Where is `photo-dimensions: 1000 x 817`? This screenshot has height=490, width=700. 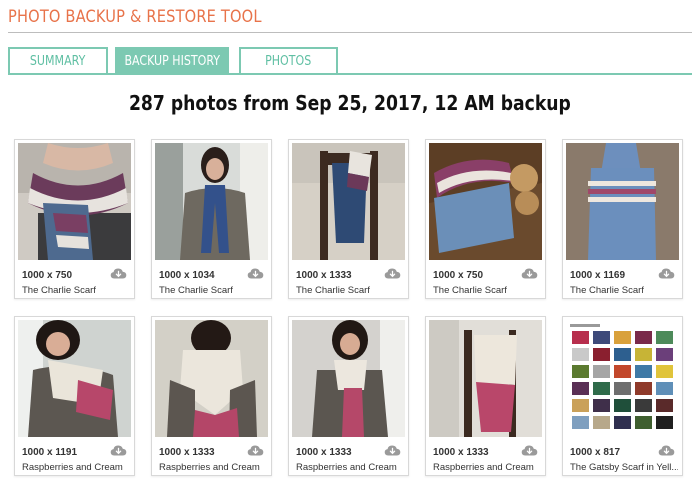
photo-dimensions: 1000 x 817 is located at coordinates (595, 452).